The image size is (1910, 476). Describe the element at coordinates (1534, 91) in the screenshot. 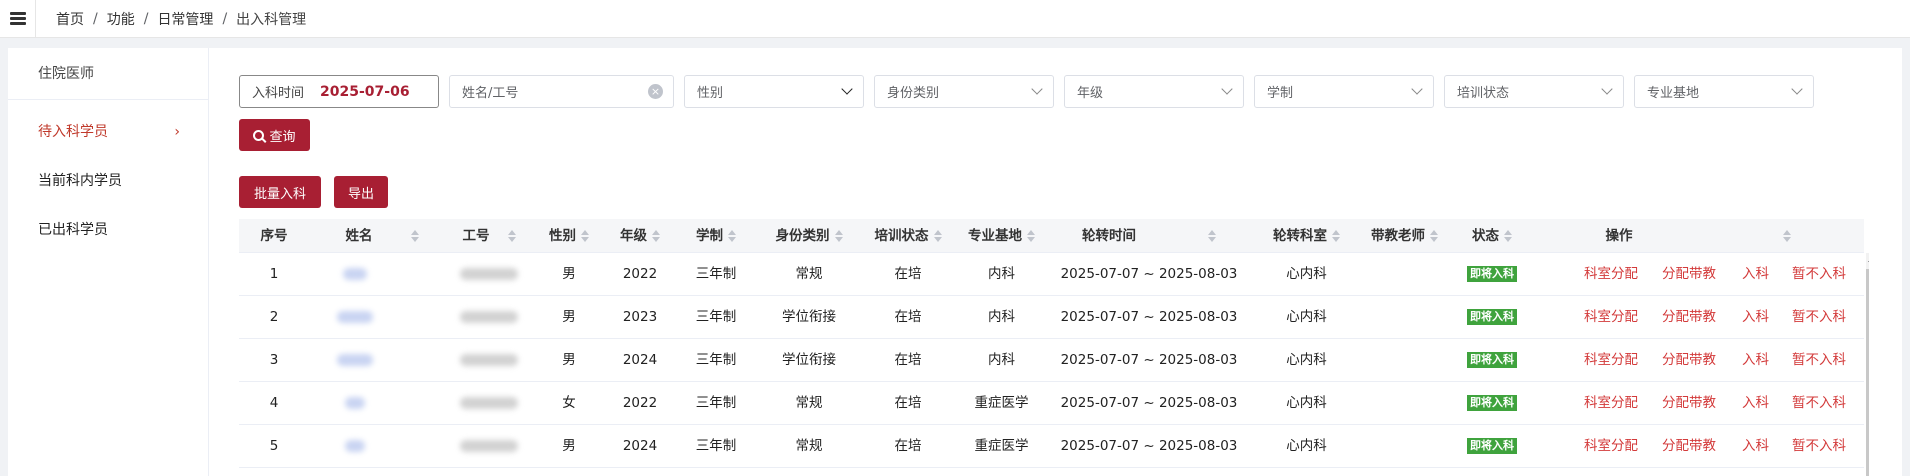

I see `training-status-select: 培训状态` at that location.